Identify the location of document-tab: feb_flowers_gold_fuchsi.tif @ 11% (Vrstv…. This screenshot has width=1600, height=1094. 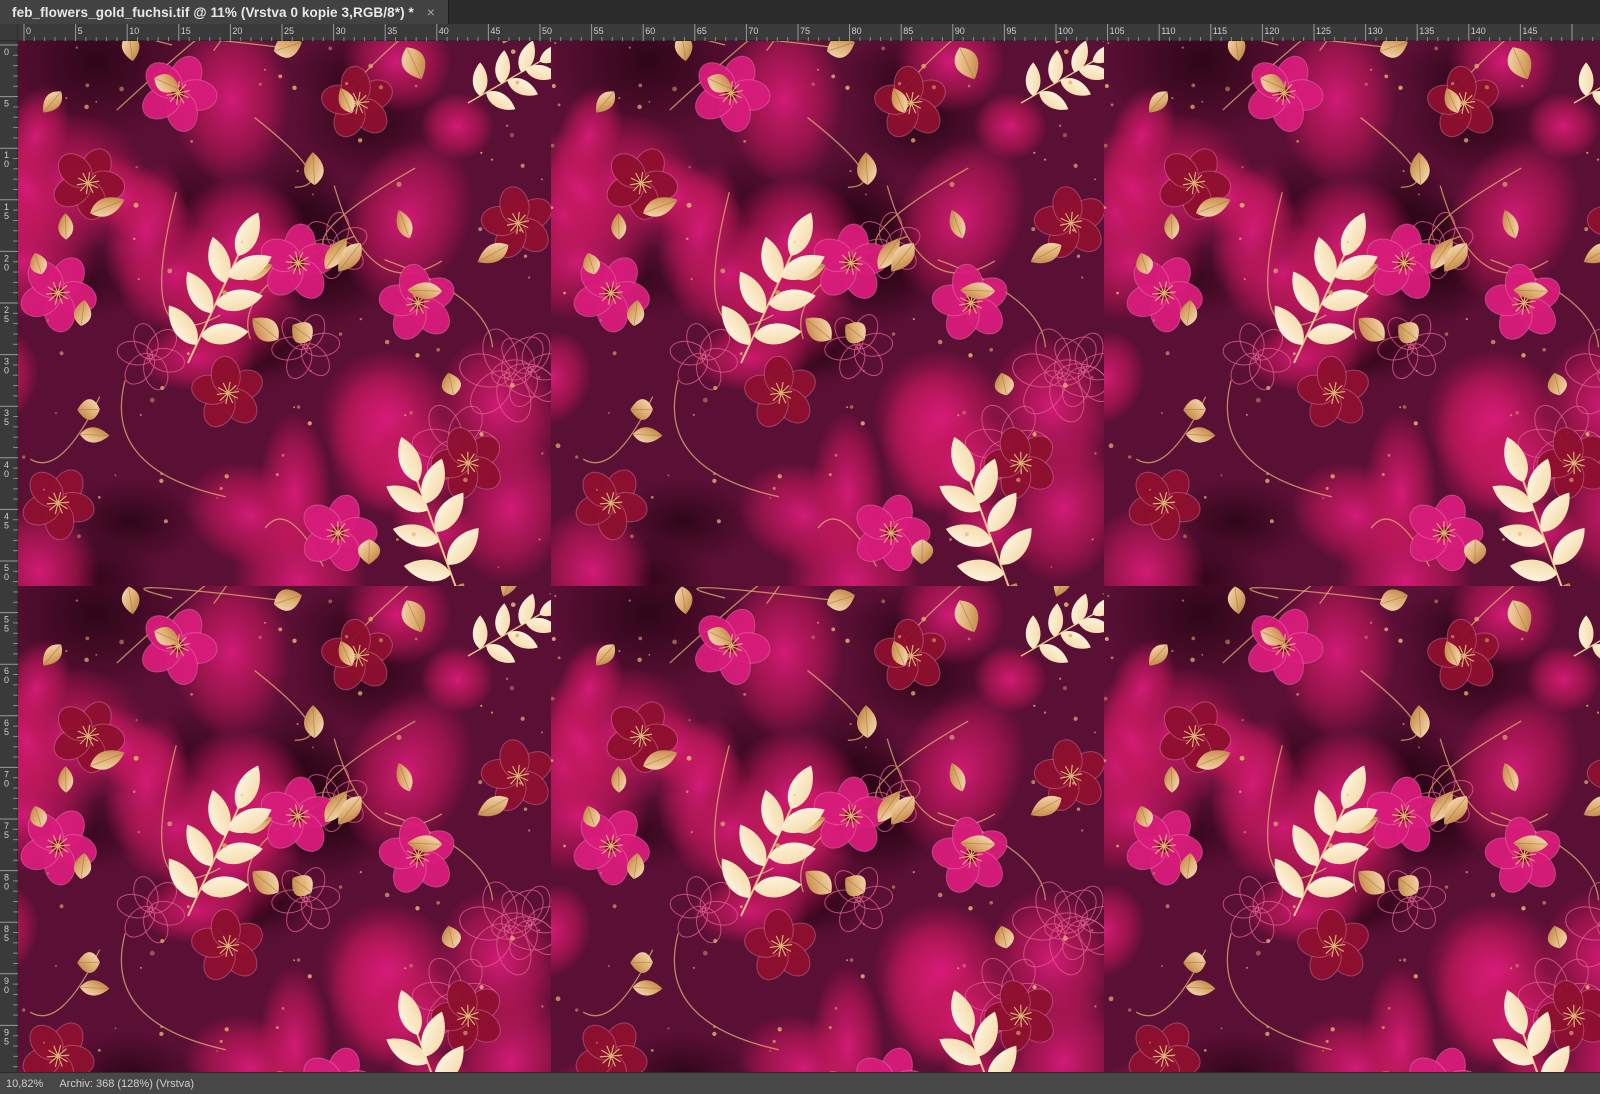
(224, 12).